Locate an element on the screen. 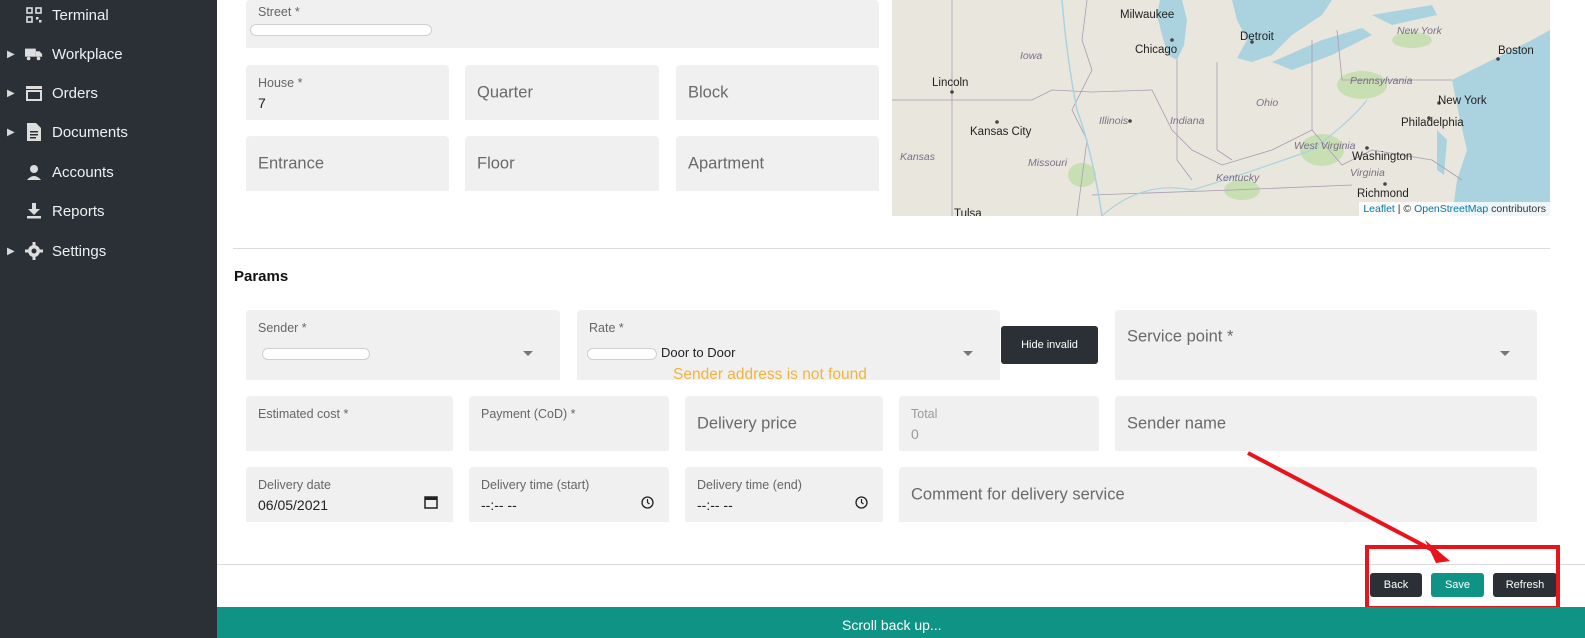 Image resolution: width=1585 pixels, height=638 pixels. map-label: Missouri is located at coordinates (1048, 163).